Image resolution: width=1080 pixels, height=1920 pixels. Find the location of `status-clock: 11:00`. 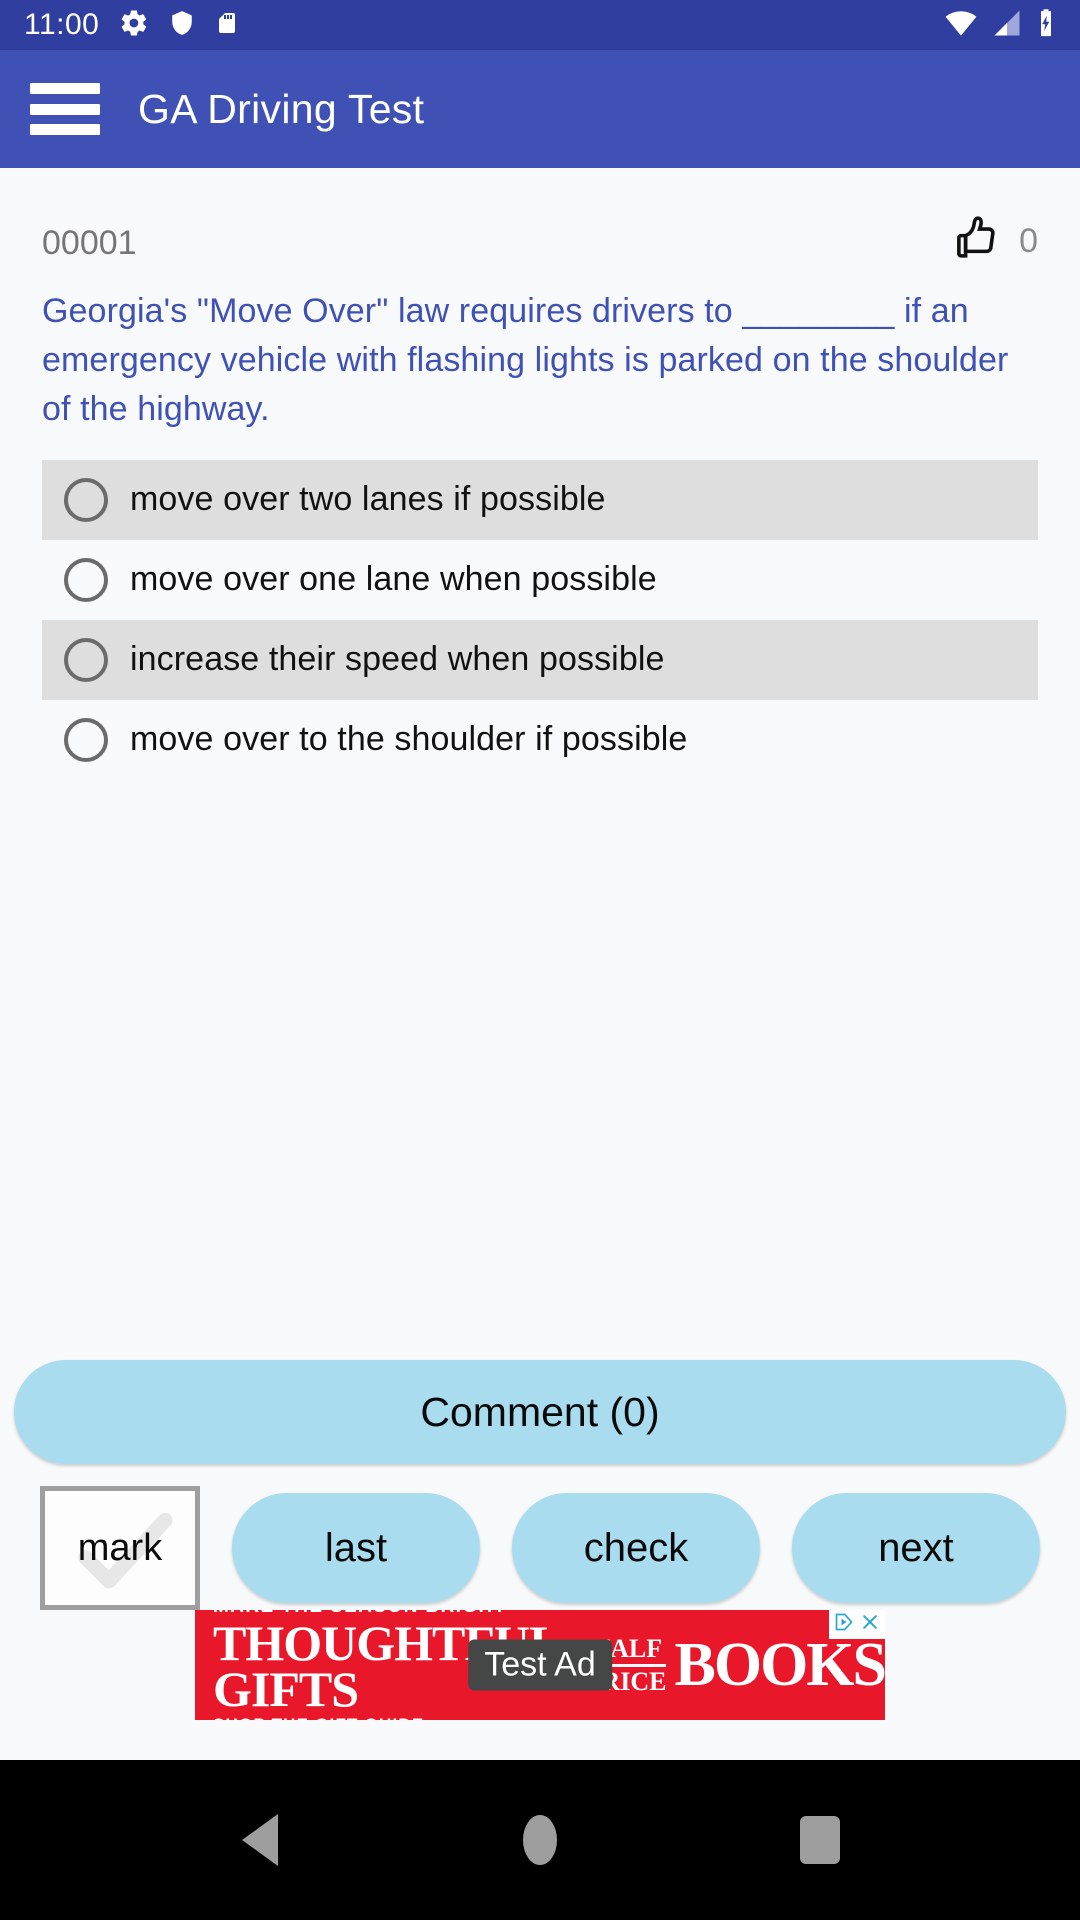

status-clock: 11:00 is located at coordinates (62, 24).